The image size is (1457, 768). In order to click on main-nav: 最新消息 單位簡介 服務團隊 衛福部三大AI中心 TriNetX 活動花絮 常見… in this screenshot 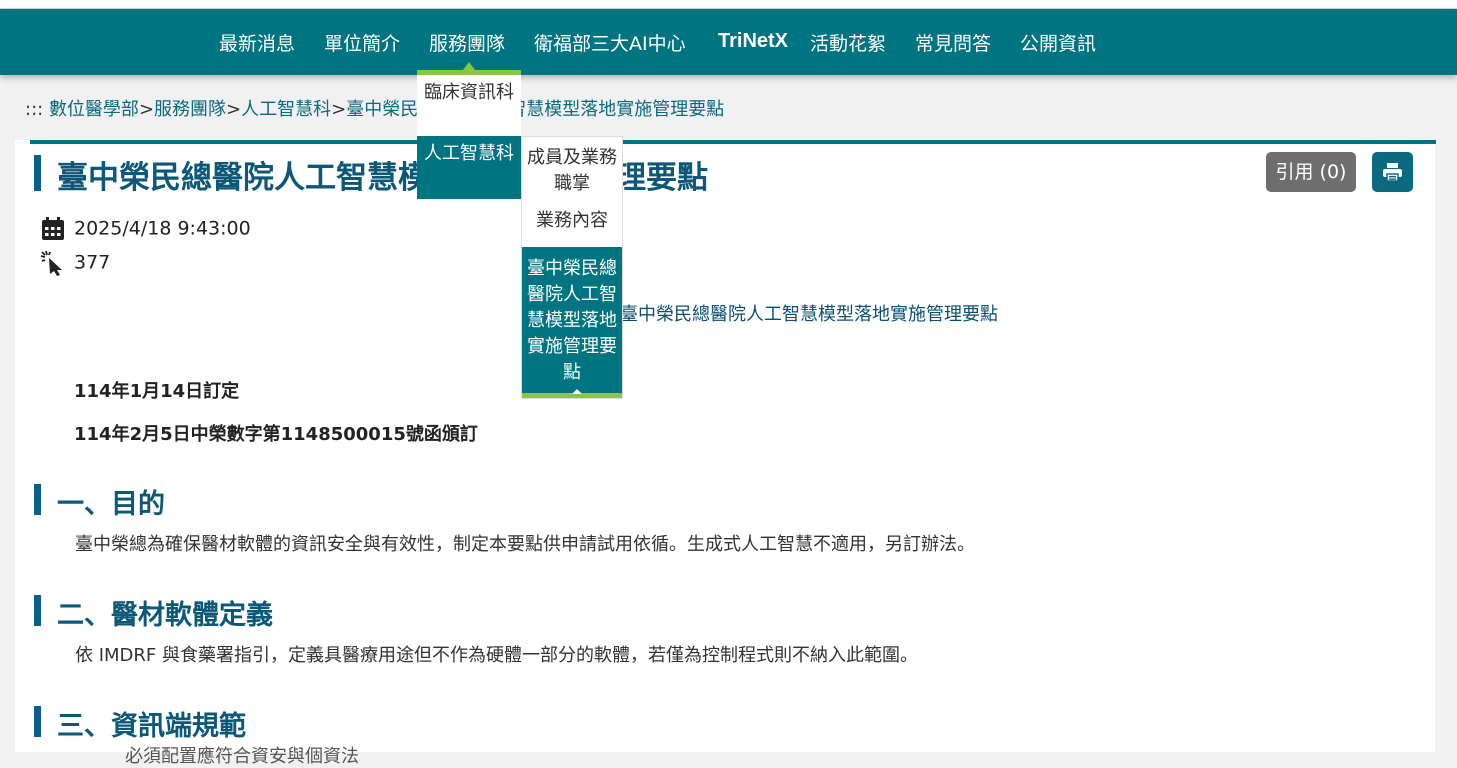, I will do `click(728, 42)`.